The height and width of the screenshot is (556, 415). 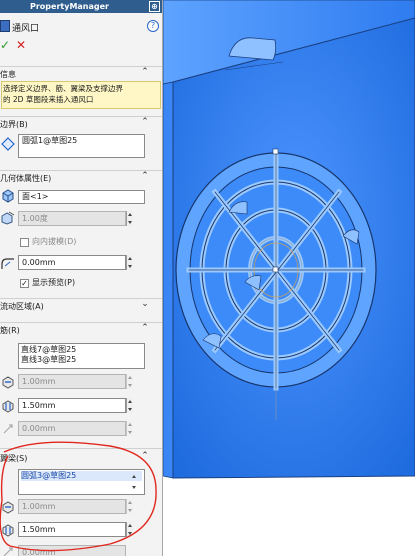 I want to click on rib-depth-icon, so click(x=8, y=382).